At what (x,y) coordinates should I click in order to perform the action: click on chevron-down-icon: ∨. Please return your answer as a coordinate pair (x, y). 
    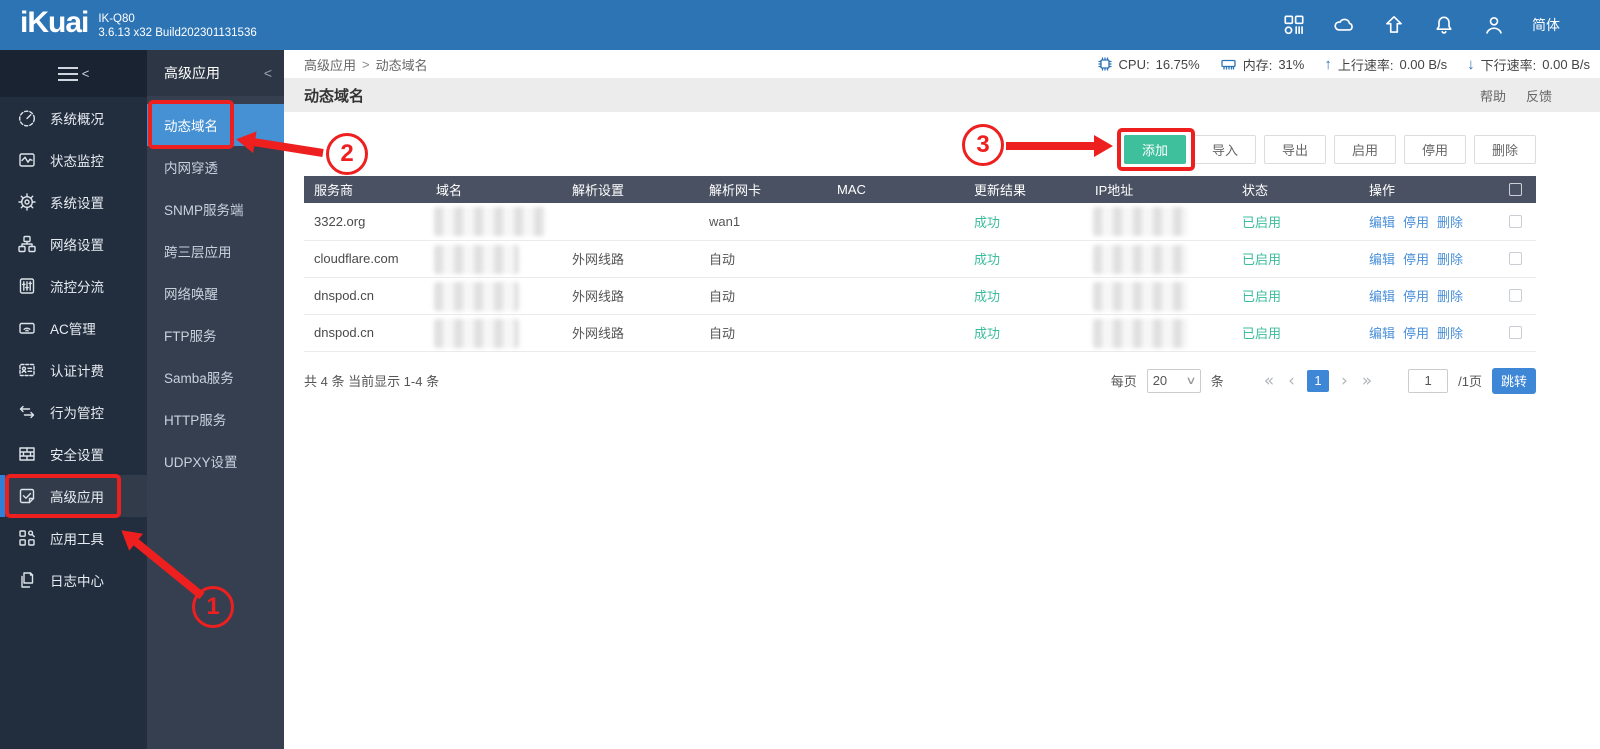
    Looking at the image, I should click on (1191, 381).